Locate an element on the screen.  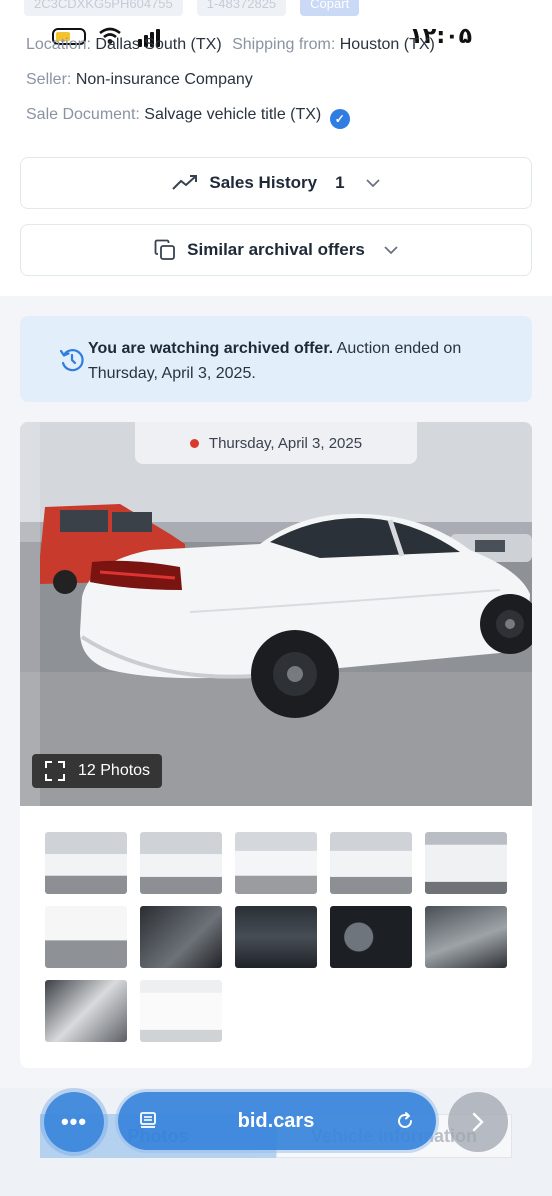
seller-label: Seller: is located at coordinates (49, 79).